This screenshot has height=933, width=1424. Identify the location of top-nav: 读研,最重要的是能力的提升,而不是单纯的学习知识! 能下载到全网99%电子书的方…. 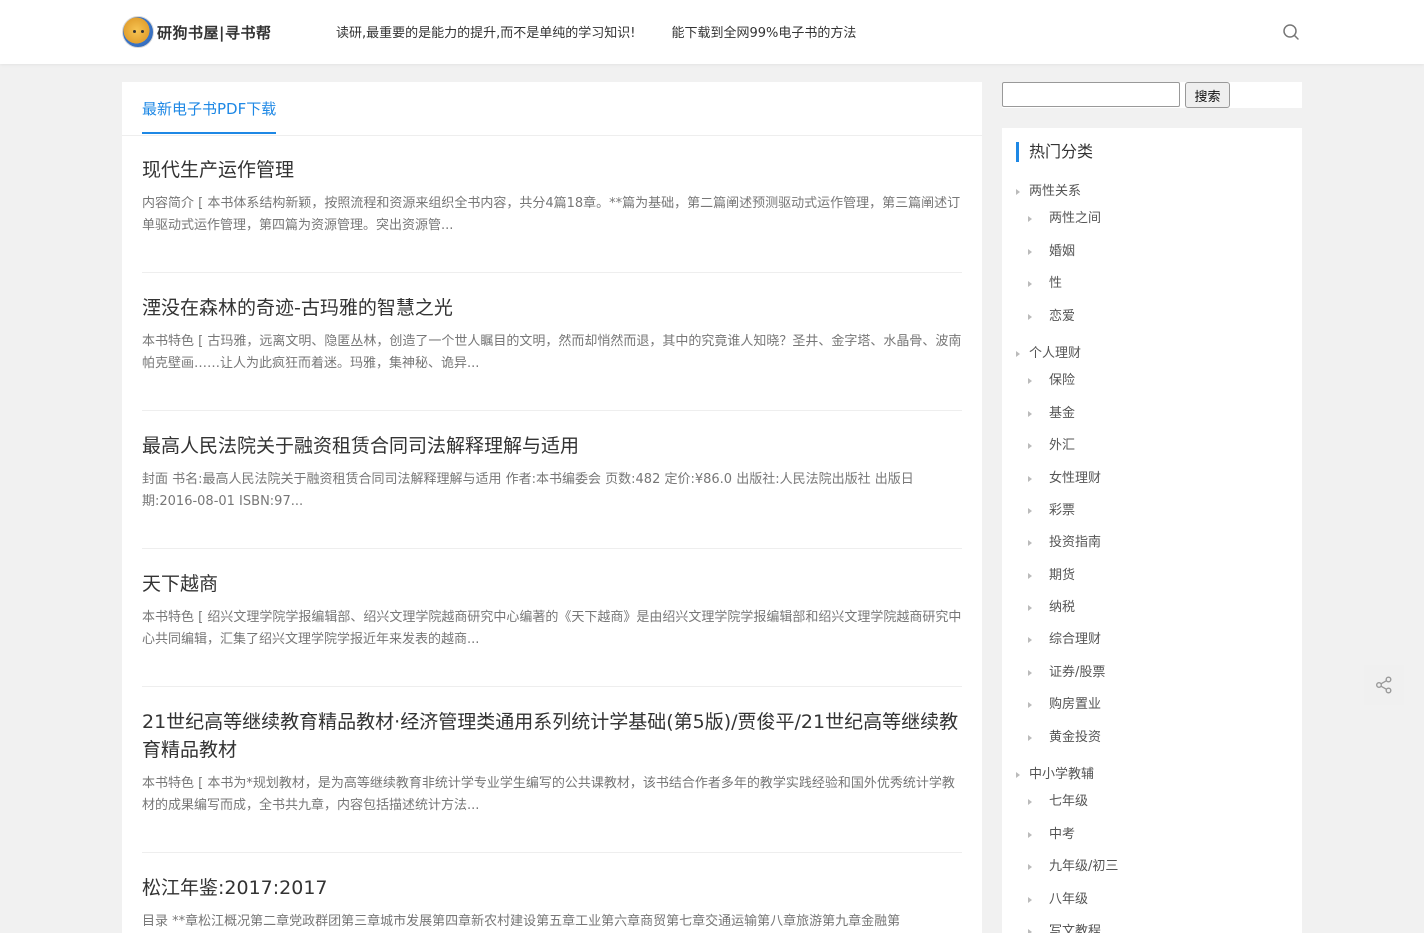
(596, 31).